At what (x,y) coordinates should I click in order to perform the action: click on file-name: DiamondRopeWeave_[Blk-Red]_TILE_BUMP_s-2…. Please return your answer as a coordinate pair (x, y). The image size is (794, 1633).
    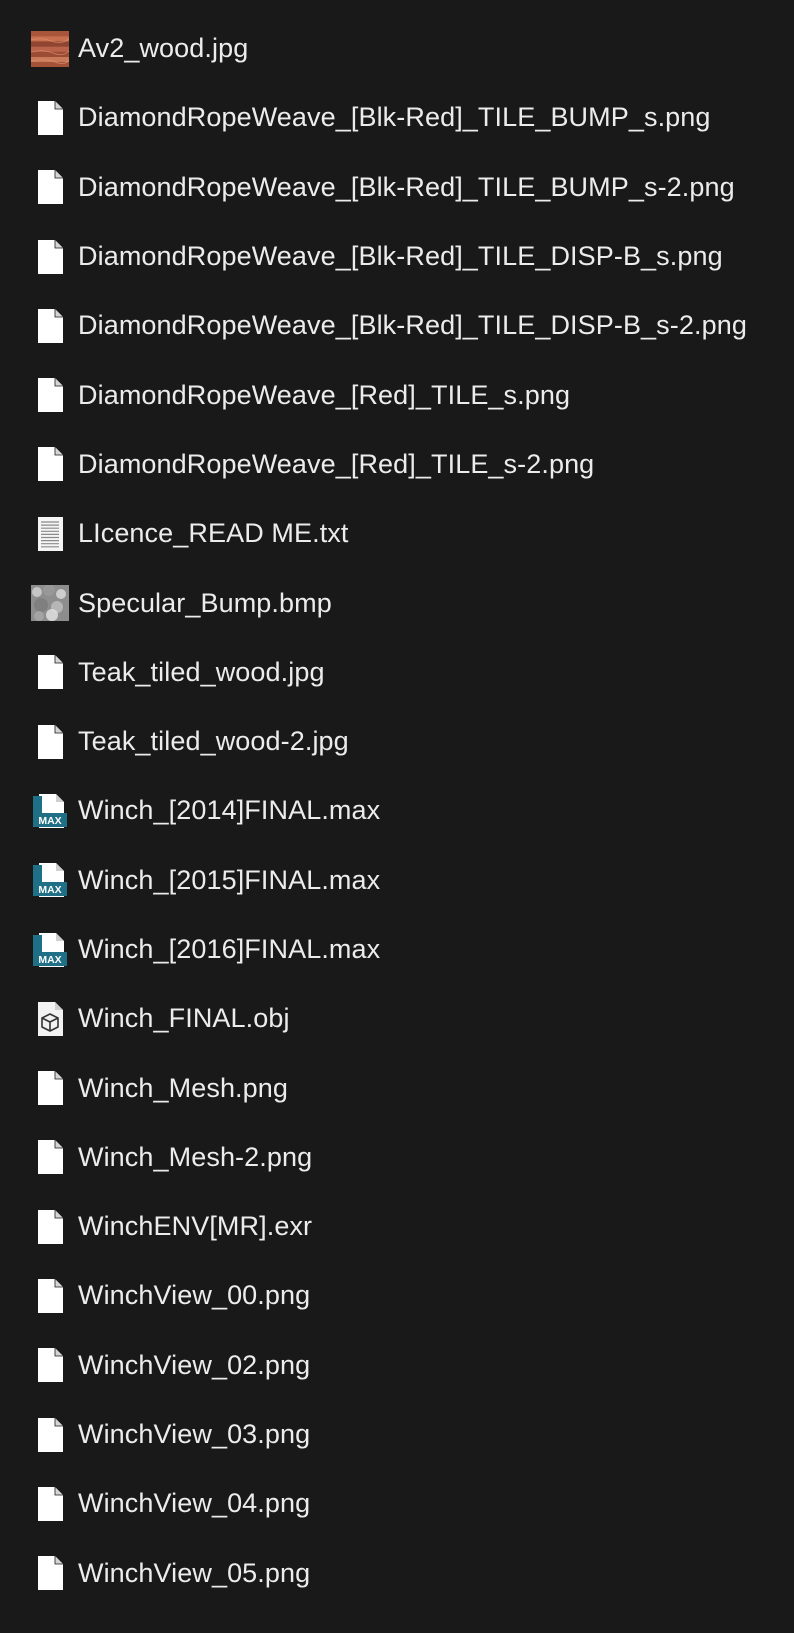
    Looking at the image, I should click on (406, 186).